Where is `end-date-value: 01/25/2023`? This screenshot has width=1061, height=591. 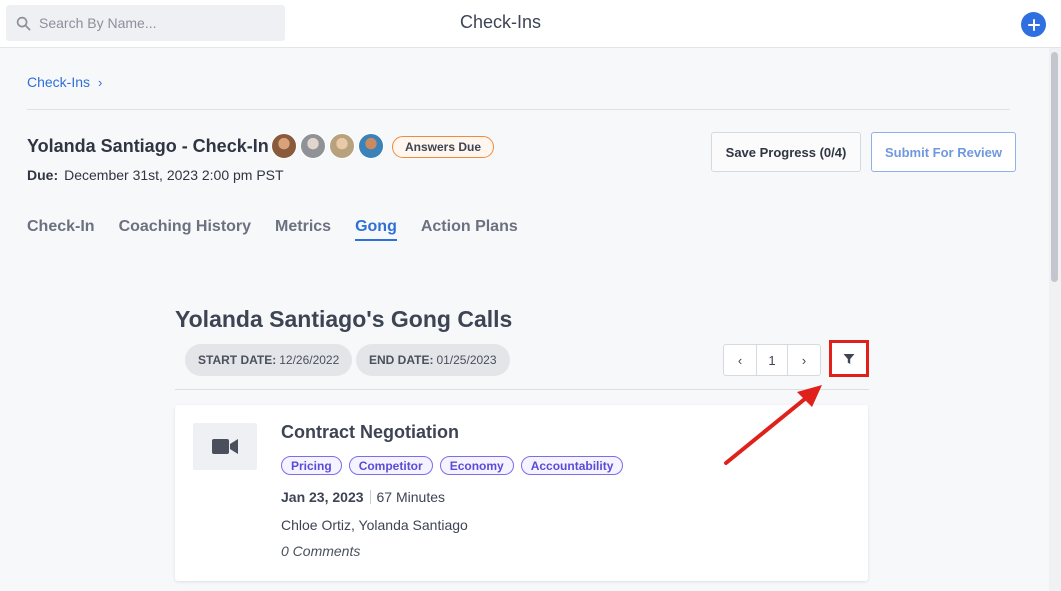
end-date-value: 01/25/2023 is located at coordinates (466, 360).